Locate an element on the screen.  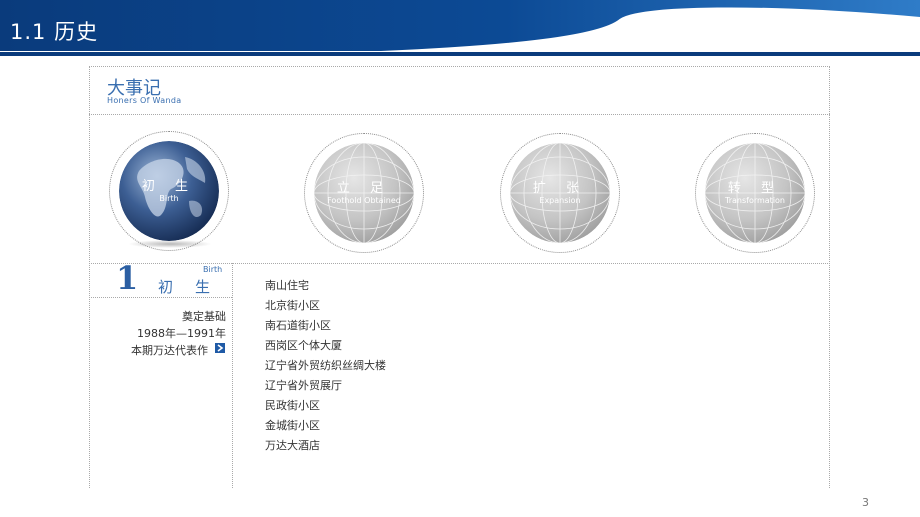
list-item: 万达大酒店 is located at coordinates (292, 445).